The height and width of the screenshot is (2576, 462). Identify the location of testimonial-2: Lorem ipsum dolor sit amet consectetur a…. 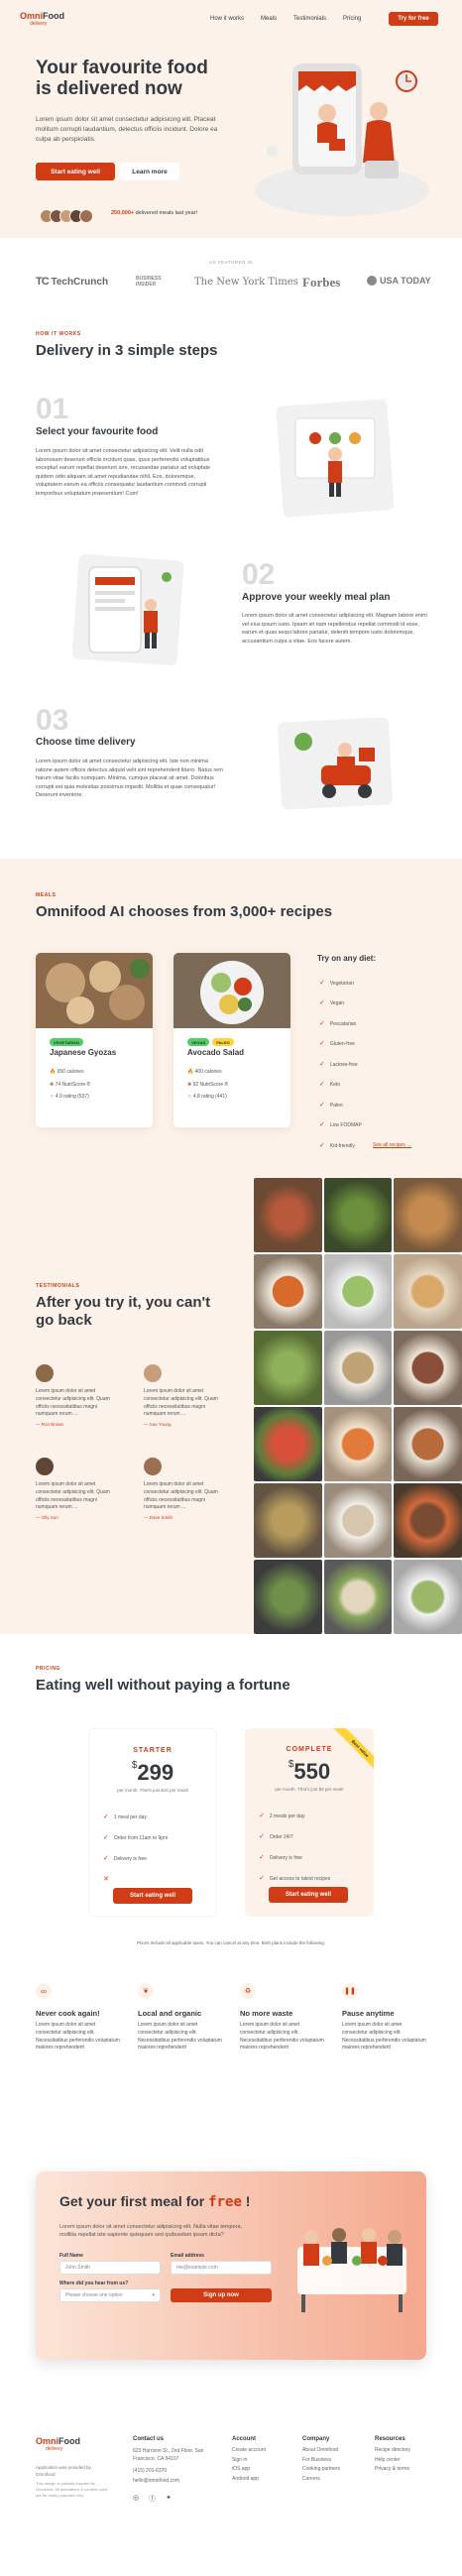
(186, 1396).